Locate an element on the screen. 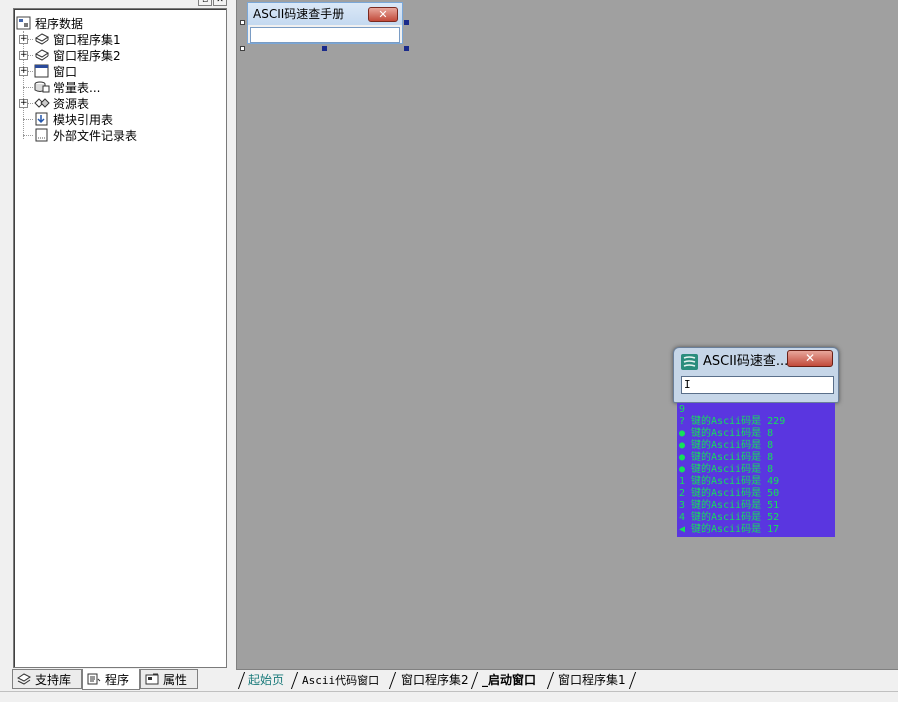 Image resolution: width=898 pixels, height=702 pixels. design-form: ASCII码速查手册 ✕ is located at coordinates (325, 23).